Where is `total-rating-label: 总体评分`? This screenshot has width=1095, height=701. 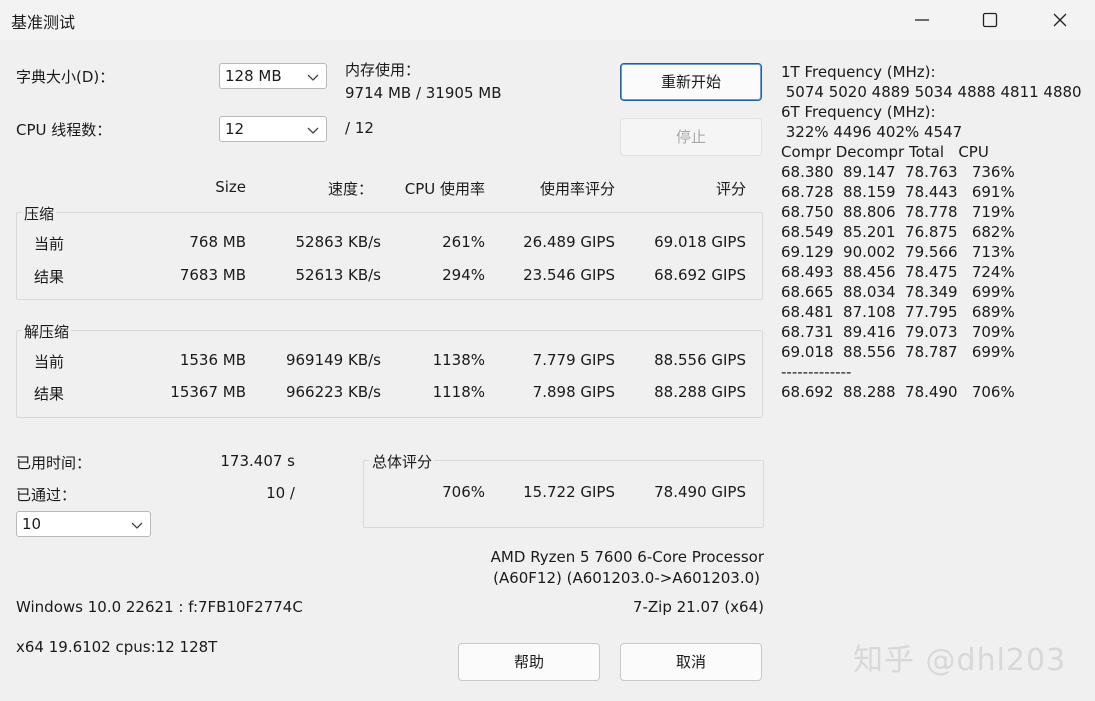 total-rating-label: 总体评分 is located at coordinates (402, 461).